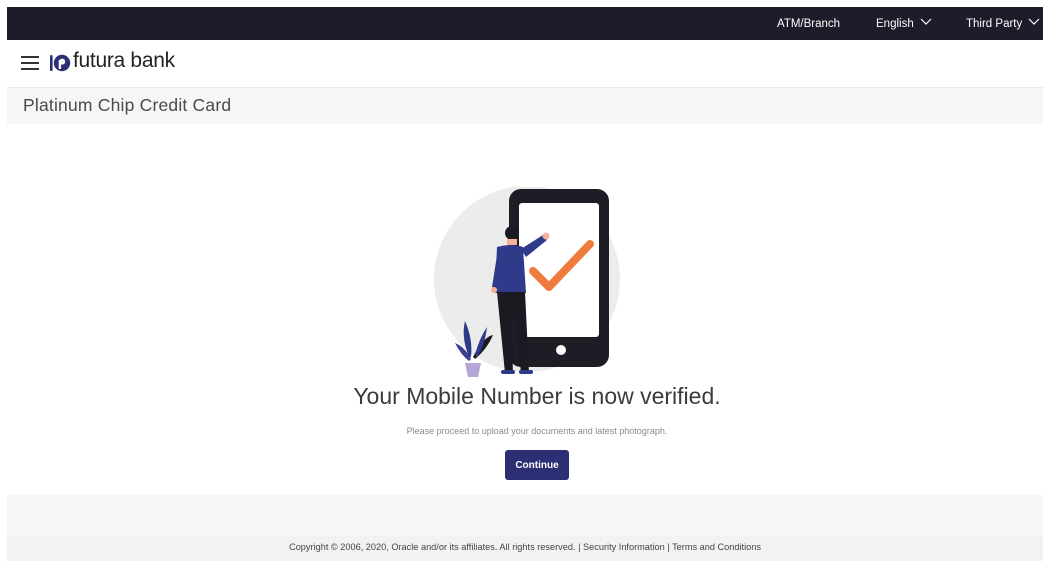  I want to click on continue-button: Continue, so click(537, 465).